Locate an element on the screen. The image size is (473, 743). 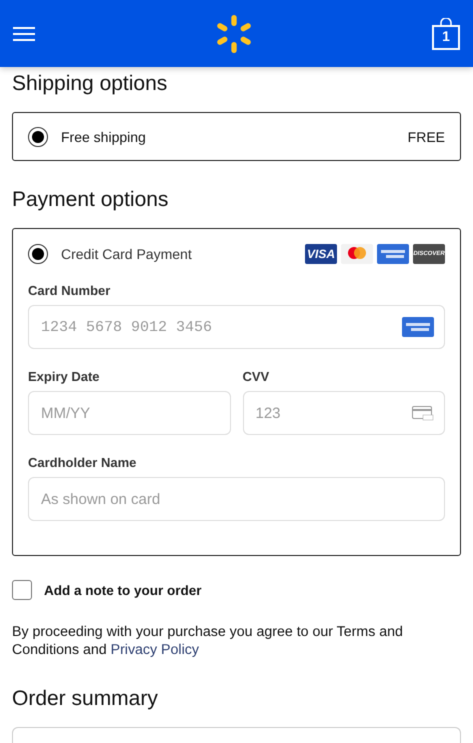
menu-icon is located at coordinates (24, 34).